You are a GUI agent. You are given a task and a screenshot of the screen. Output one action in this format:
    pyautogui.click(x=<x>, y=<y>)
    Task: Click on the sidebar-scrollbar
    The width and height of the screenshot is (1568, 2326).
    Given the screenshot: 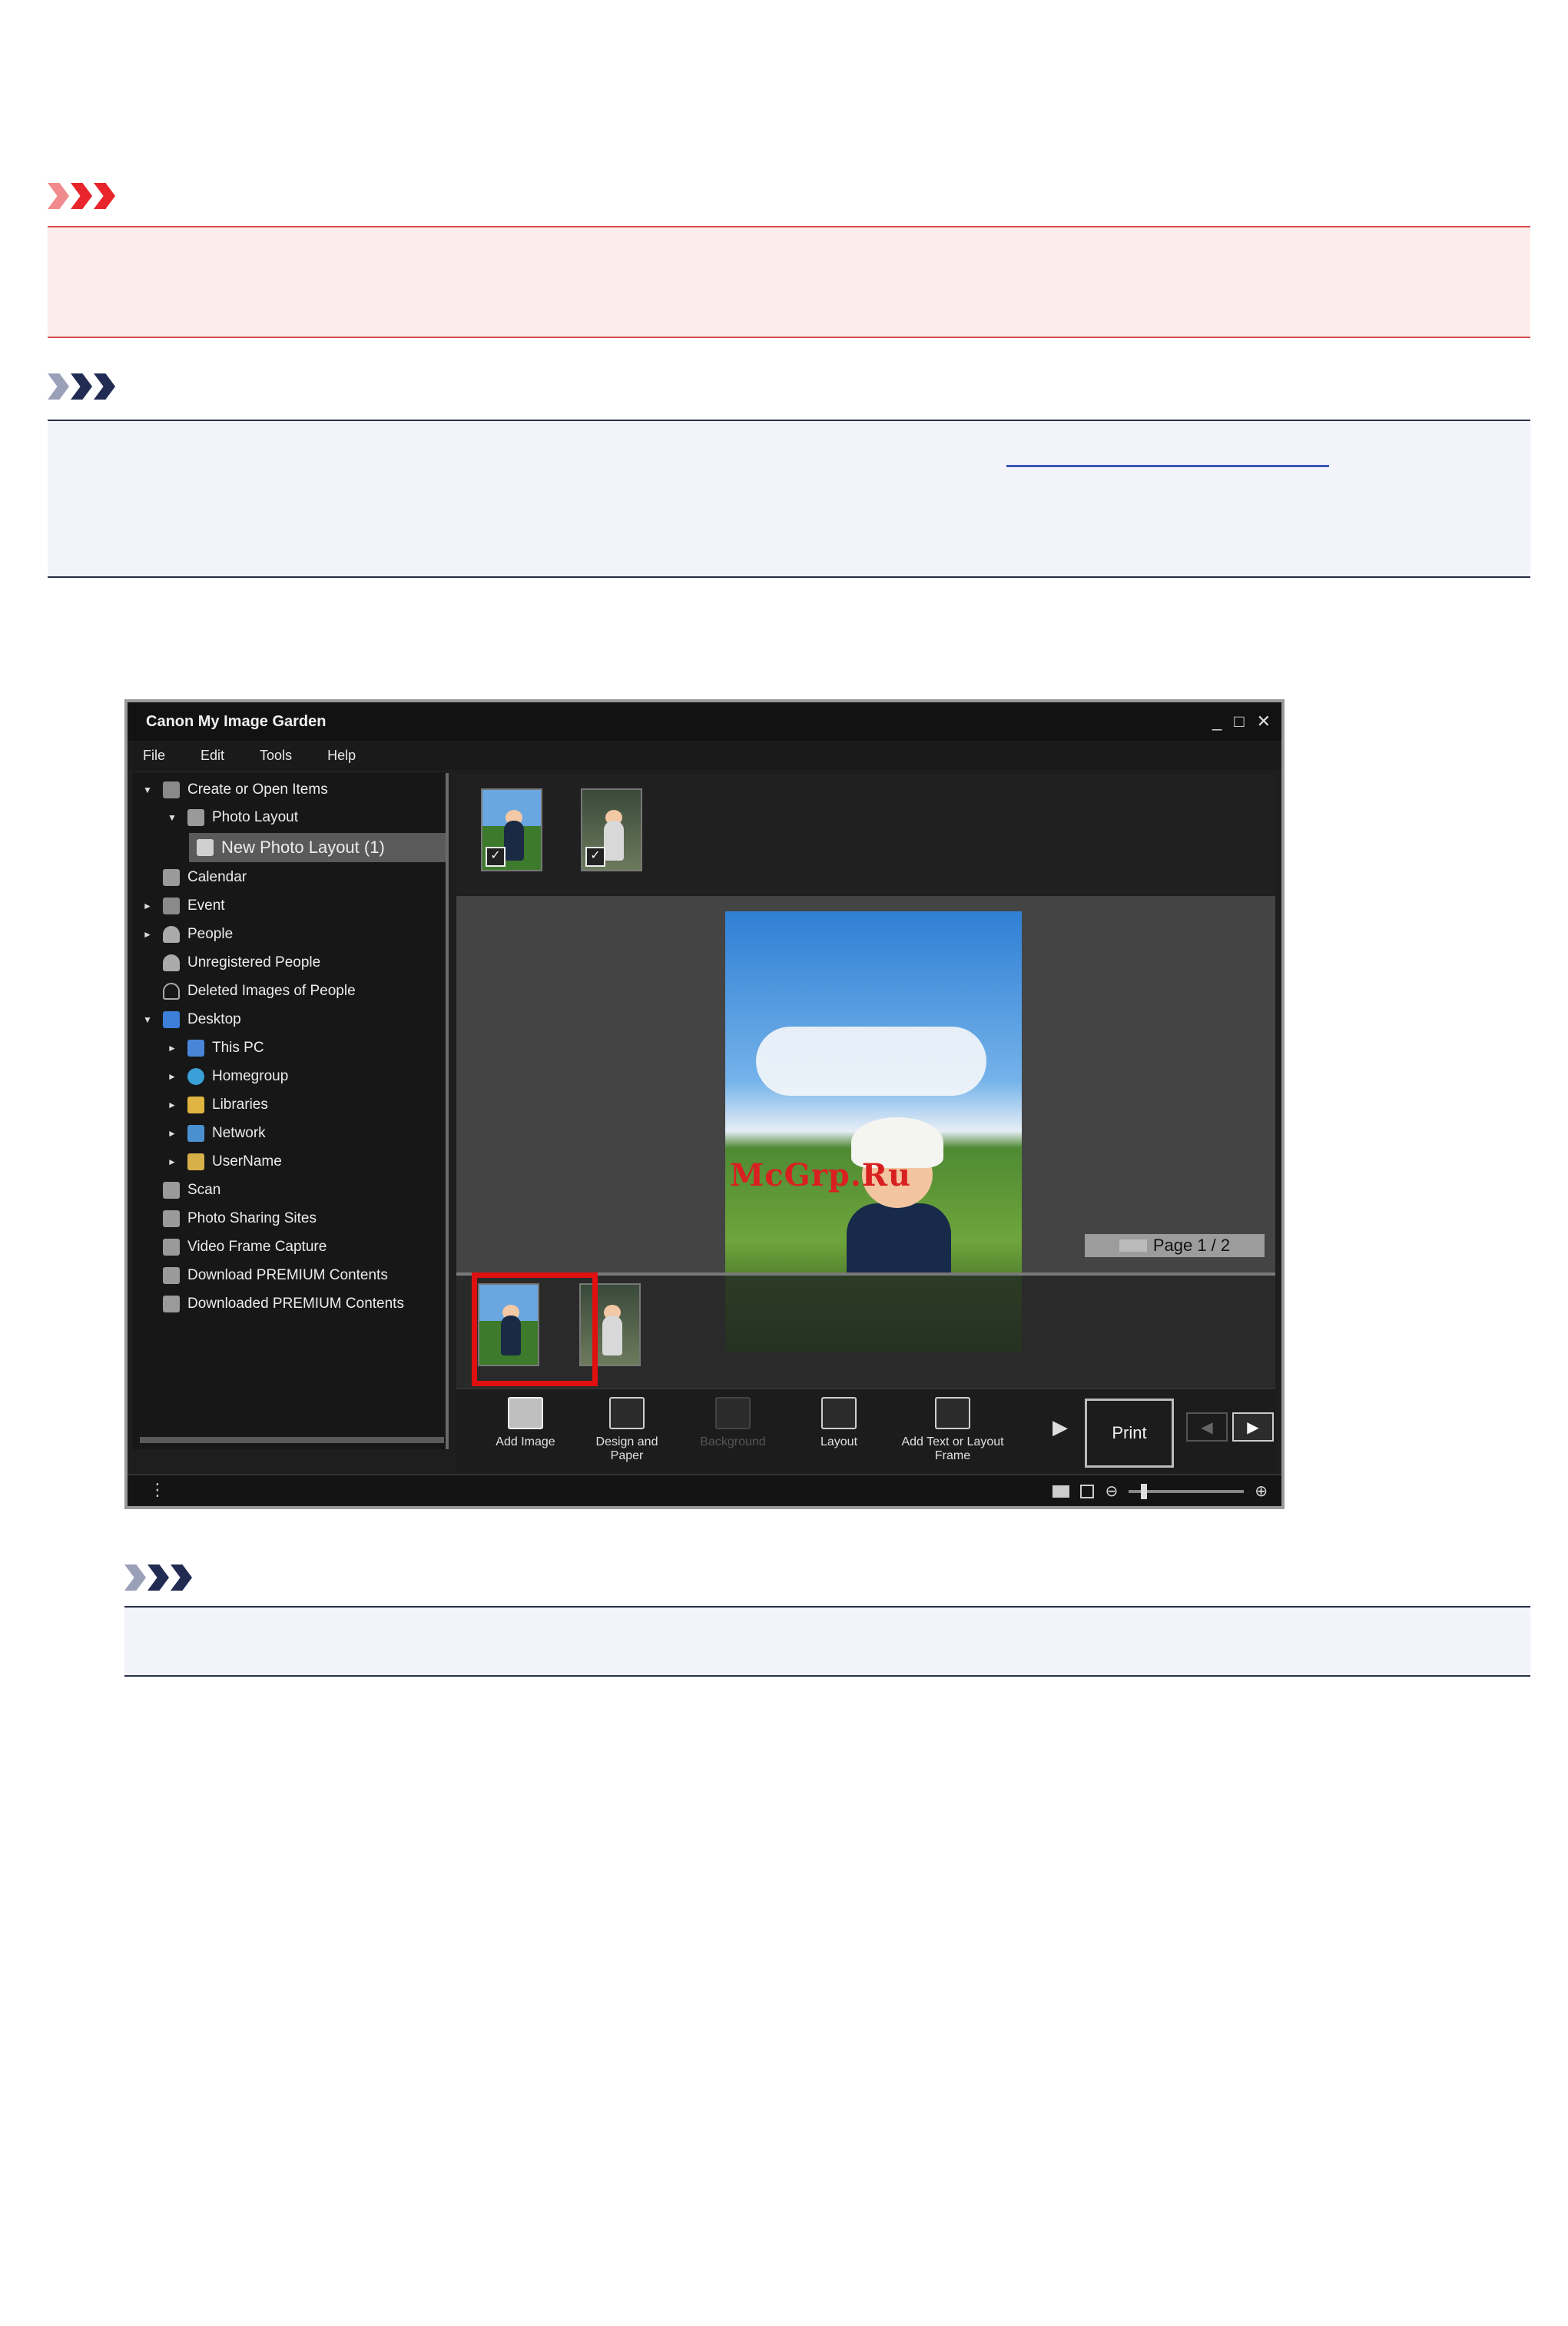 What is the action you would take?
    pyautogui.click(x=292, y=1440)
    